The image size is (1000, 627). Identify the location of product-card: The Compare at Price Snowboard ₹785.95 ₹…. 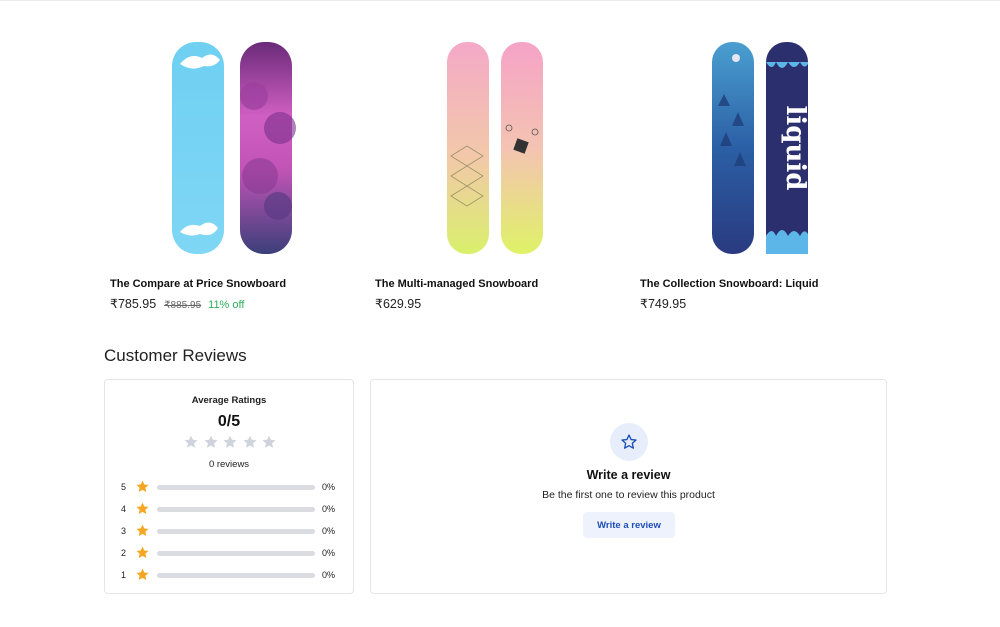
(230, 176).